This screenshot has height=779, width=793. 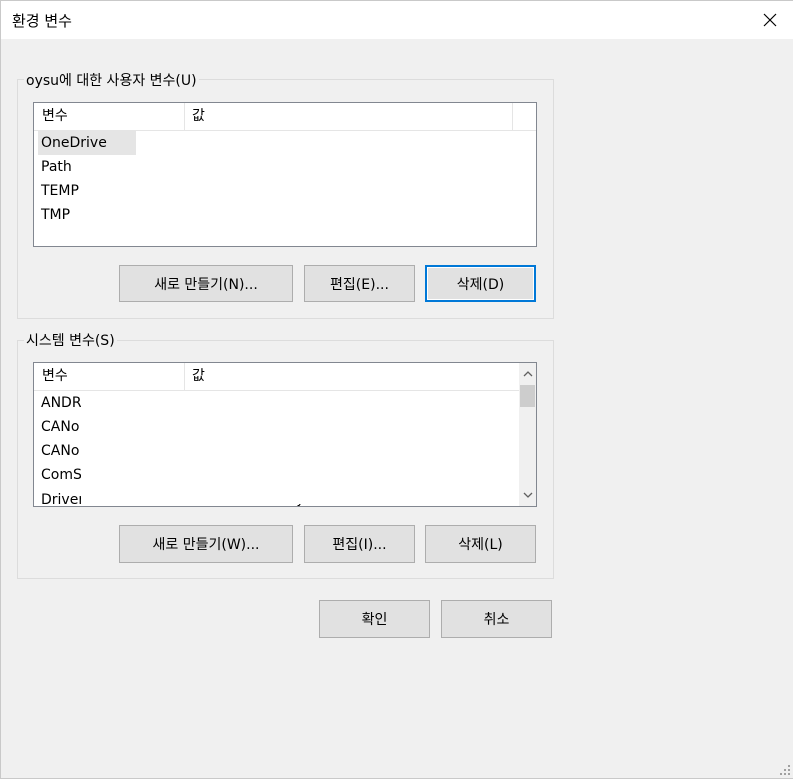 I want to click on variable-name: TEMP, so click(x=60, y=191).